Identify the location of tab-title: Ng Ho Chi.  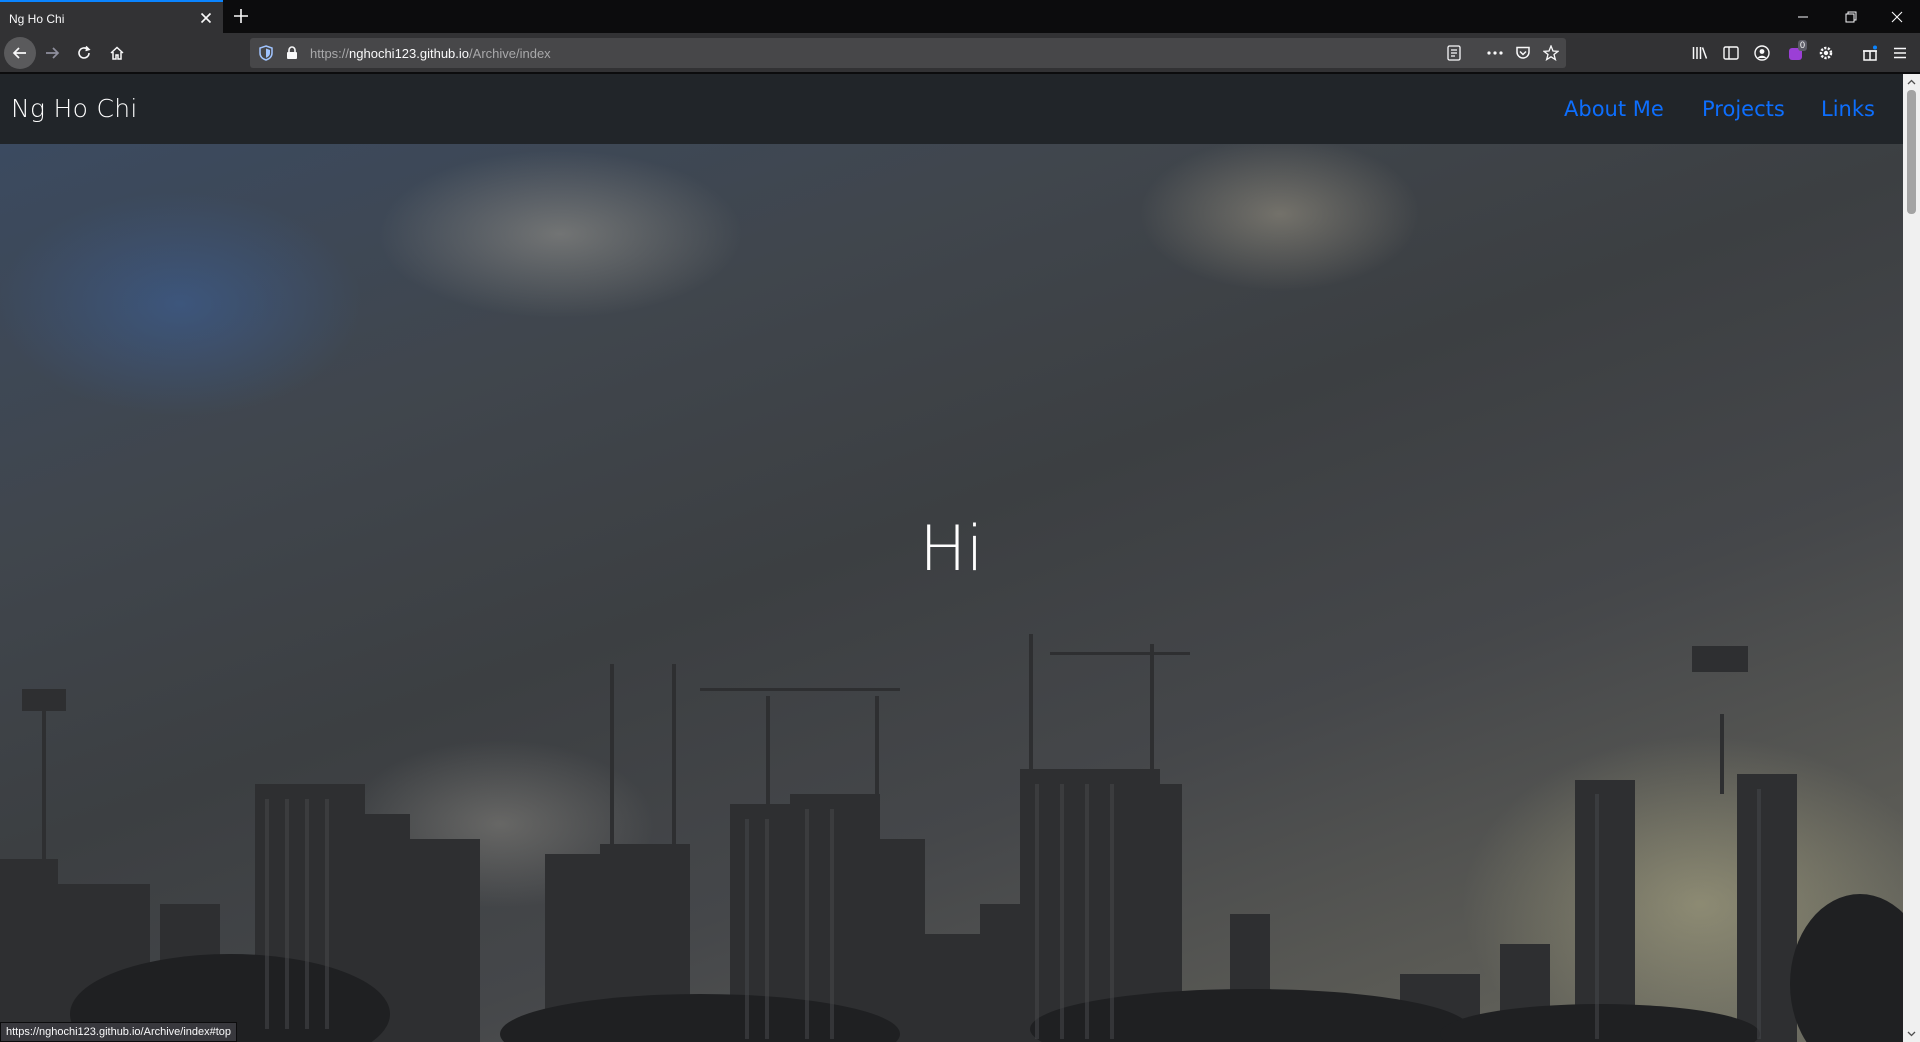
(37, 19).